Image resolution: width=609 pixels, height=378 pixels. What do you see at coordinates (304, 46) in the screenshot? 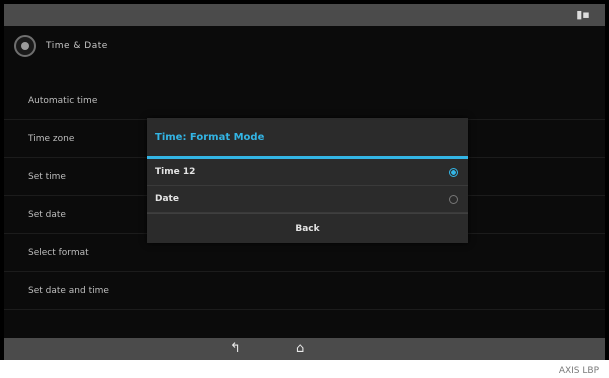
I see `action-bar: Time & Date` at bounding box center [304, 46].